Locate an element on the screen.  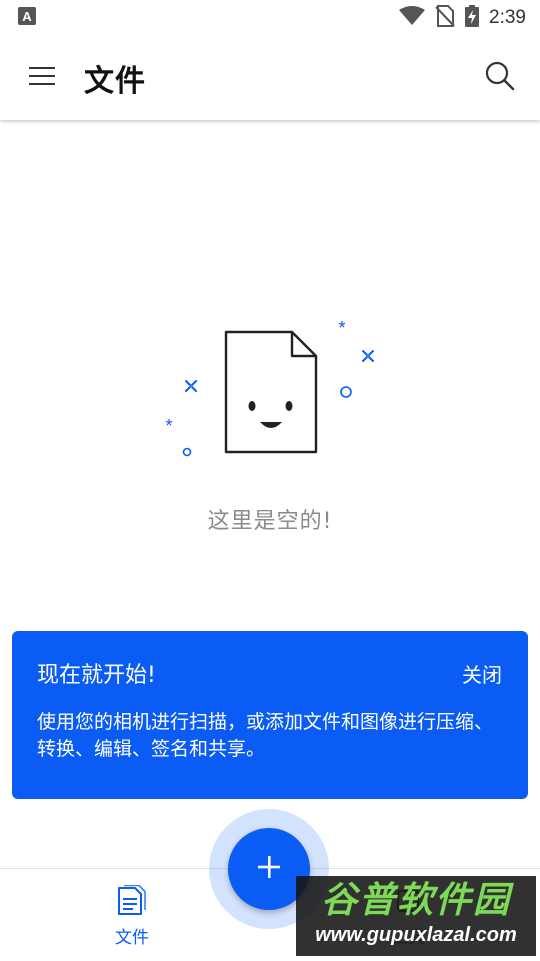
search-button is located at coordinates (500, 78).